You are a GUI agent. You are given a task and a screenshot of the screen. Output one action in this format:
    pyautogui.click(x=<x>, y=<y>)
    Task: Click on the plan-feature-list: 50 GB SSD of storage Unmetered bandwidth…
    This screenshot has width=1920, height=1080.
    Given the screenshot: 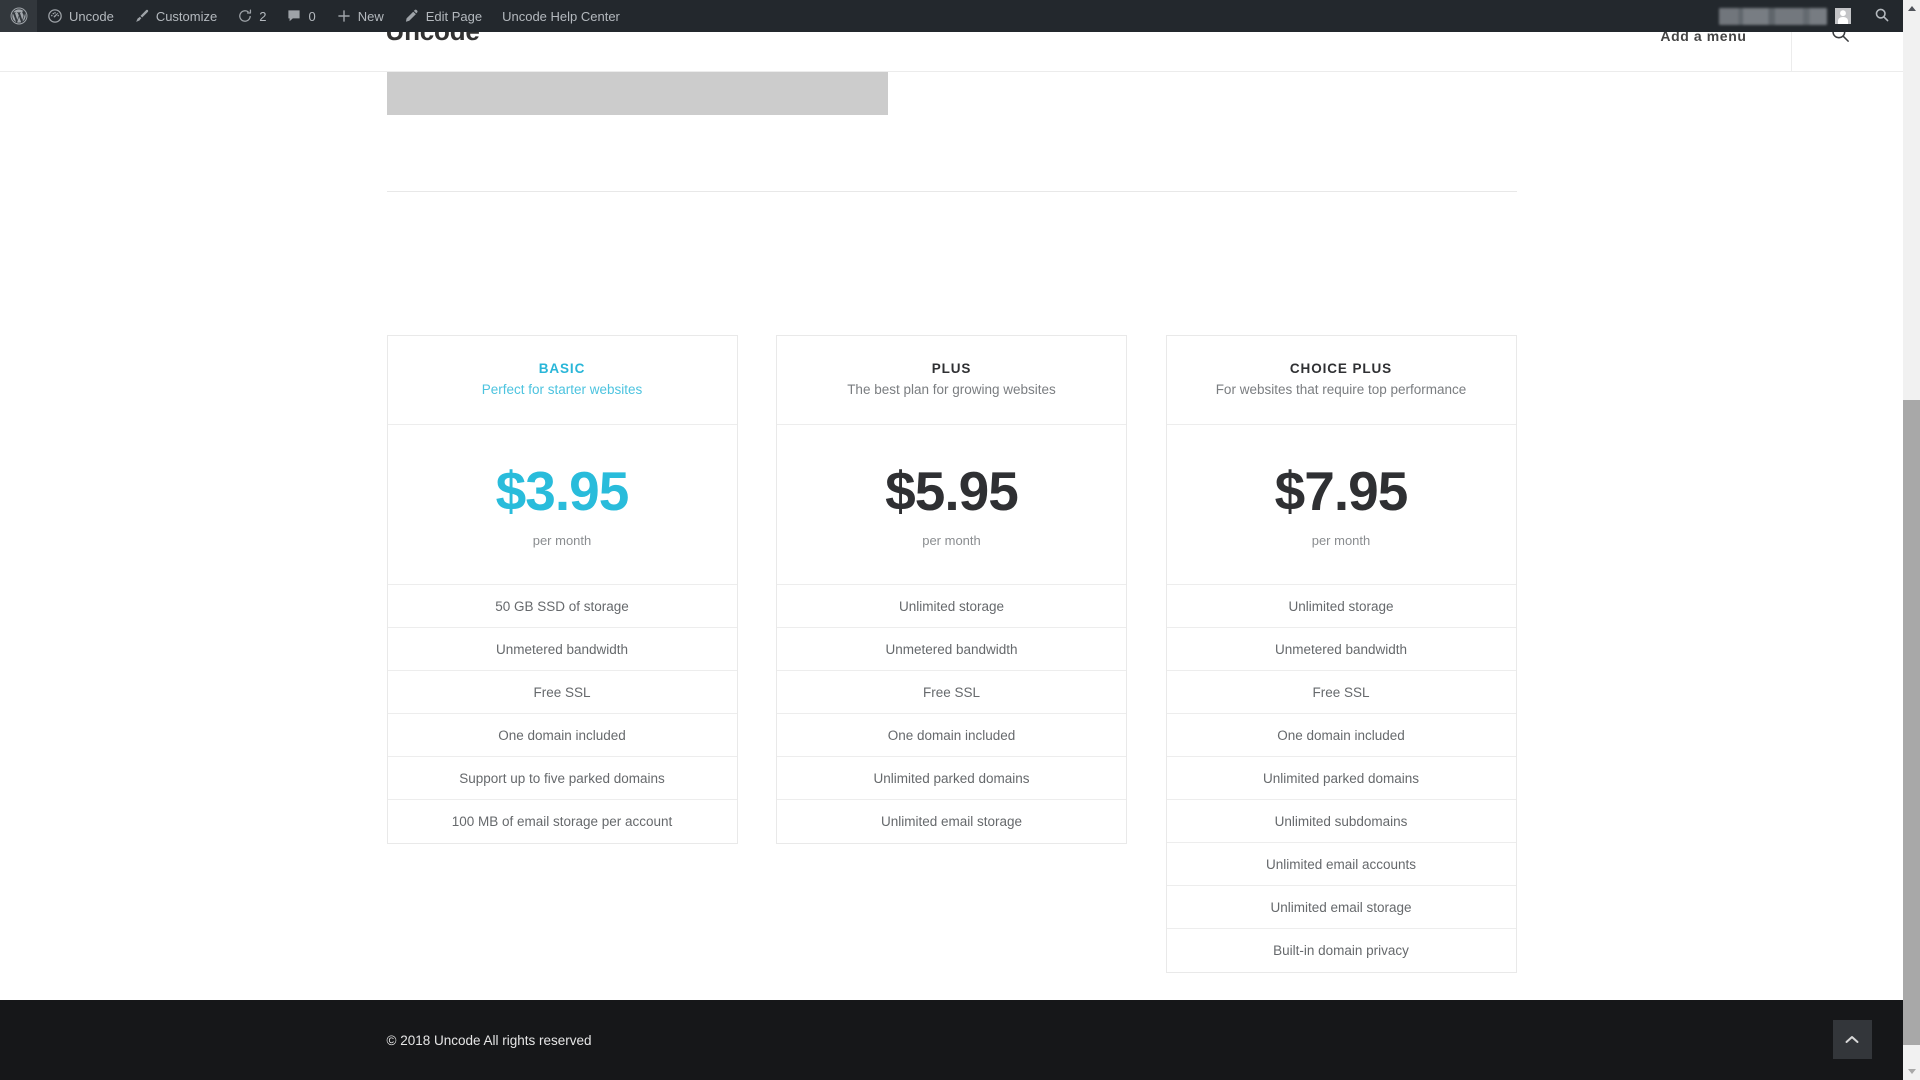 What is the action you would take?
    pyautogui.click(x=562, y=714)
    